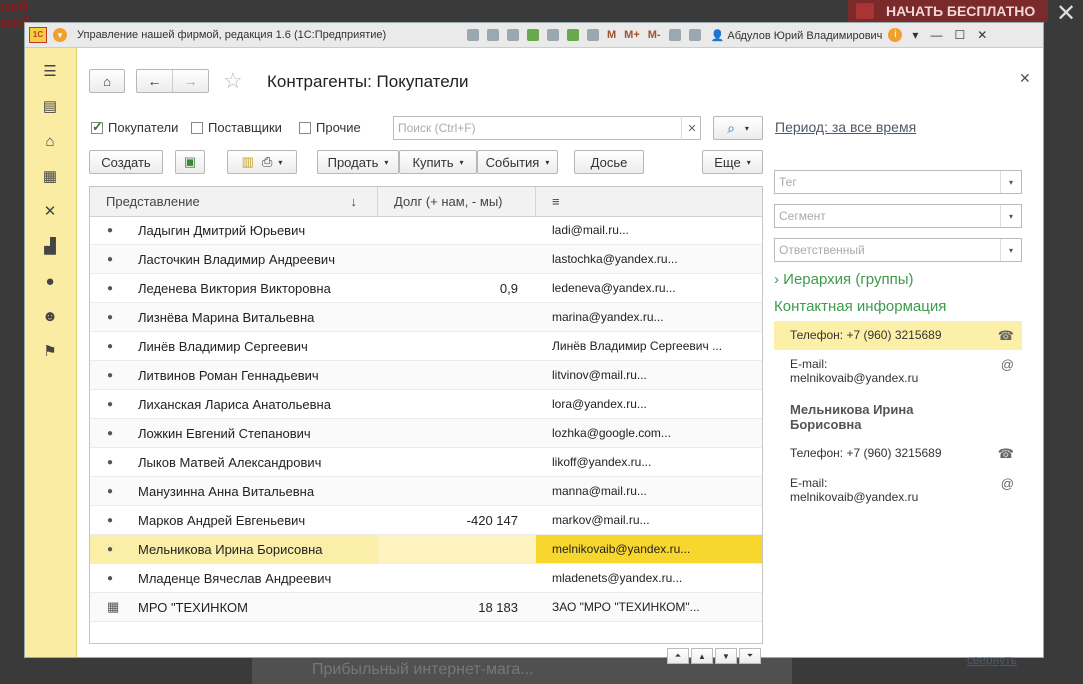  Describe the element at coordinates (50, 107) in the screenshot. I see `contacts-card-icon: ▤` at that location.